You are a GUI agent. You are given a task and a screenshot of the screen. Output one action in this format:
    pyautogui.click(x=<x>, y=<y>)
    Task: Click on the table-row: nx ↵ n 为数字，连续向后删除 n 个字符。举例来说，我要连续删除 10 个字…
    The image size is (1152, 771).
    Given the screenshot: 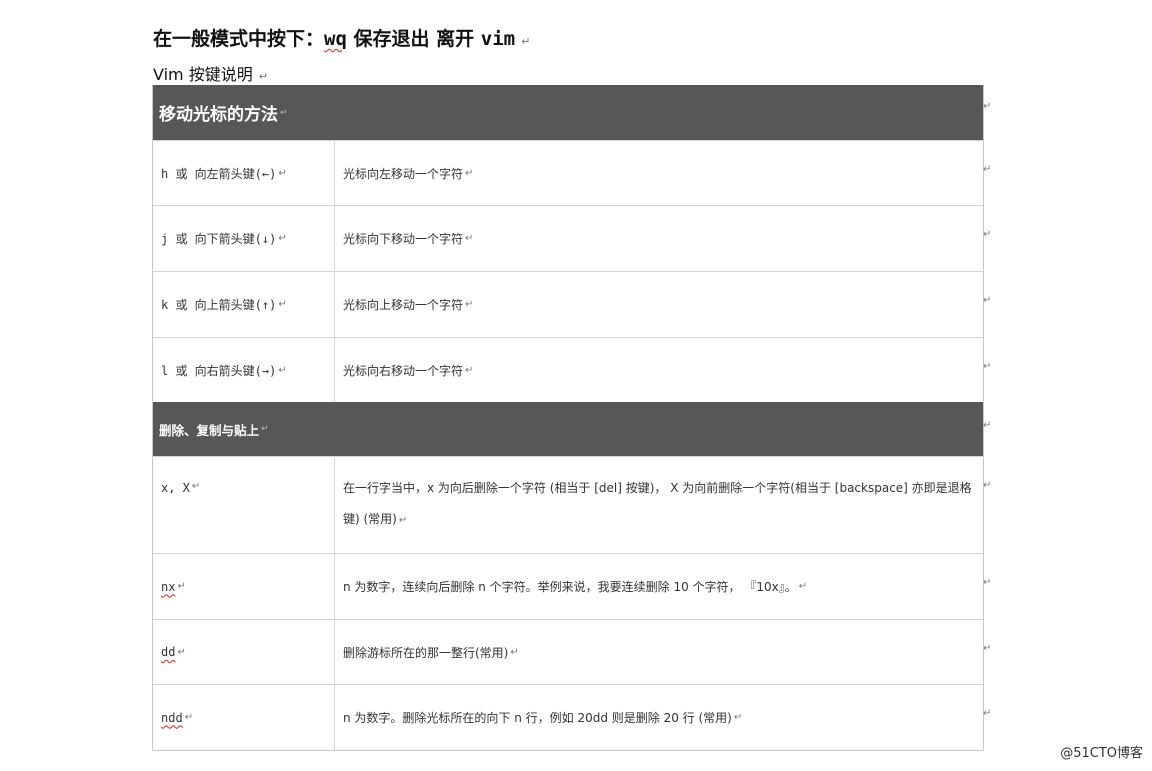 What is the action you would take?
    pyautogui.click(x=568, y=586)
    